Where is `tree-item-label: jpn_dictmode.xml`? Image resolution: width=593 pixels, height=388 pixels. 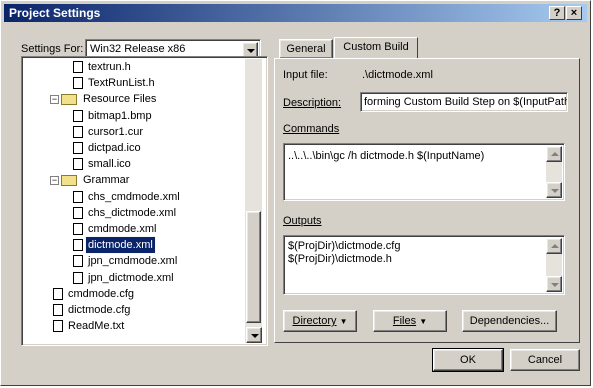 tree-item-label: jpn_dictmode.xml is located at coordinates (131, 277).